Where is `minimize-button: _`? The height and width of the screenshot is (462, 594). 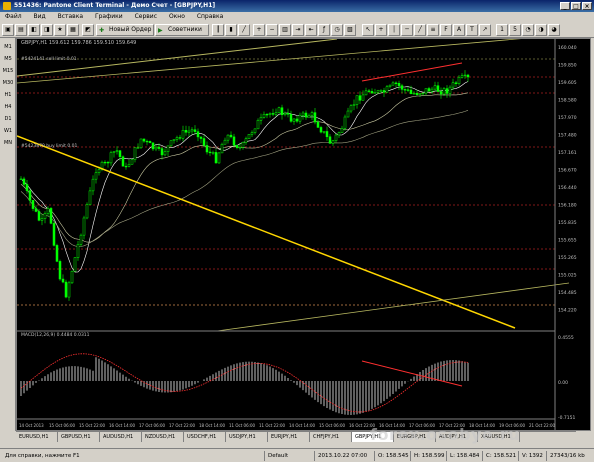 minimize-button: _ is located at coordinates (565, 6).